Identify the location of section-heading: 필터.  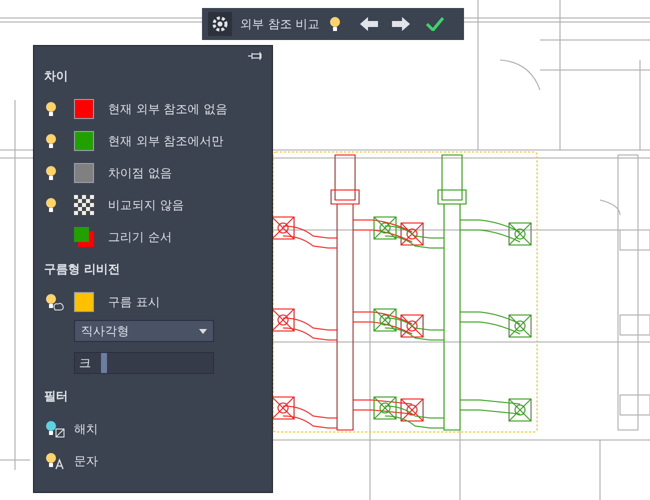
(56, 396).